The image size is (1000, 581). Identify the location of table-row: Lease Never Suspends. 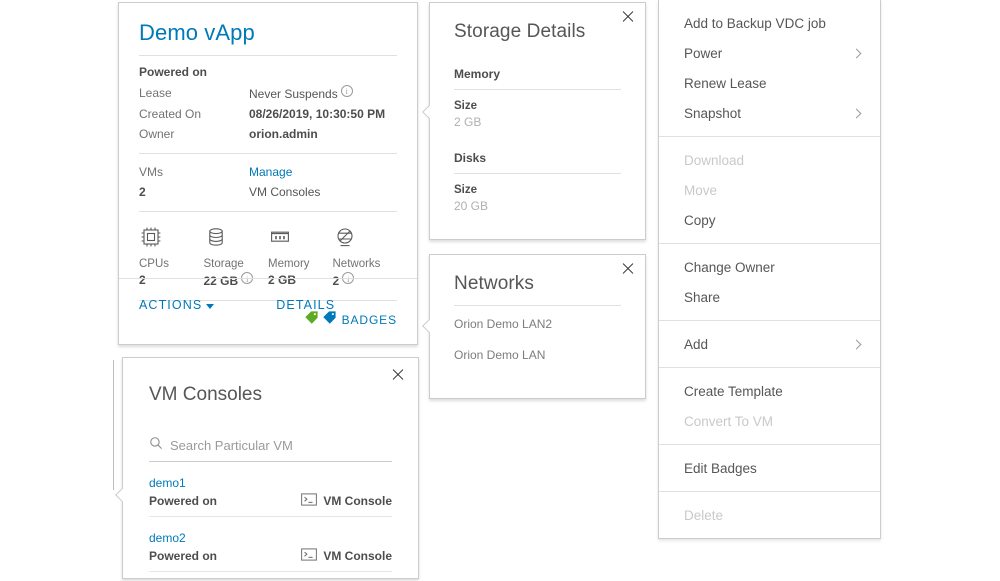
(268, 93).